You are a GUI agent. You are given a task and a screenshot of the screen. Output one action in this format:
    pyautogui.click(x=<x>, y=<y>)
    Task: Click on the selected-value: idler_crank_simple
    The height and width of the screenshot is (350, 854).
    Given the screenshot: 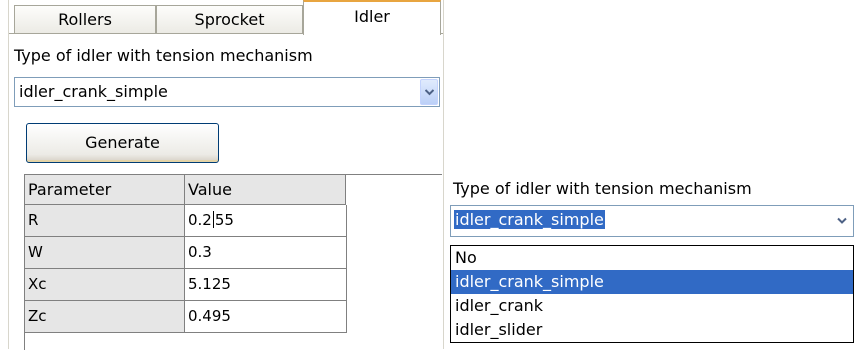 What is the action you would take?
    pyautogui.click(x=529, y=219)
    